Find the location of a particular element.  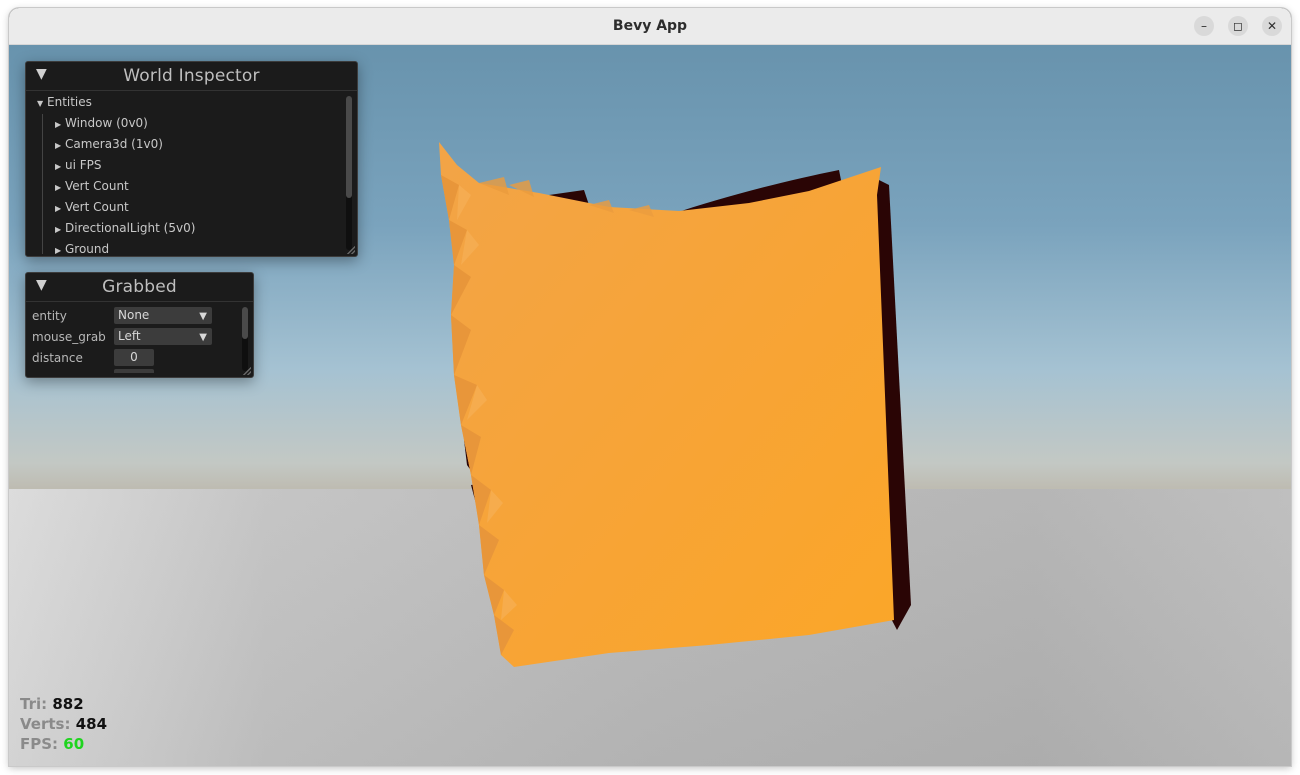

next-field-partial is located at coordinates (134, 371).